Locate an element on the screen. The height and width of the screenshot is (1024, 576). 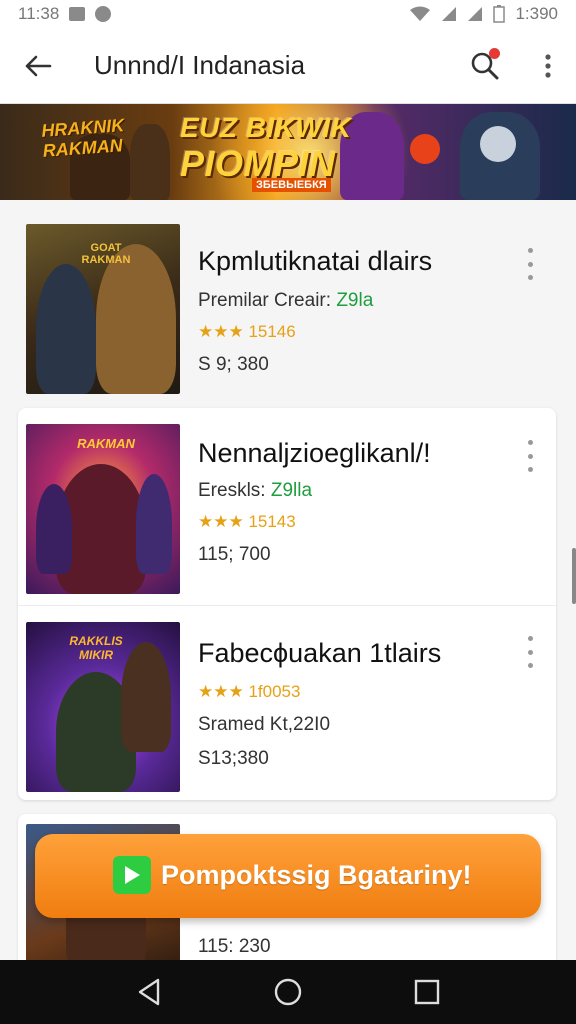
notification-box-icon is located at coordinates (77, 14).